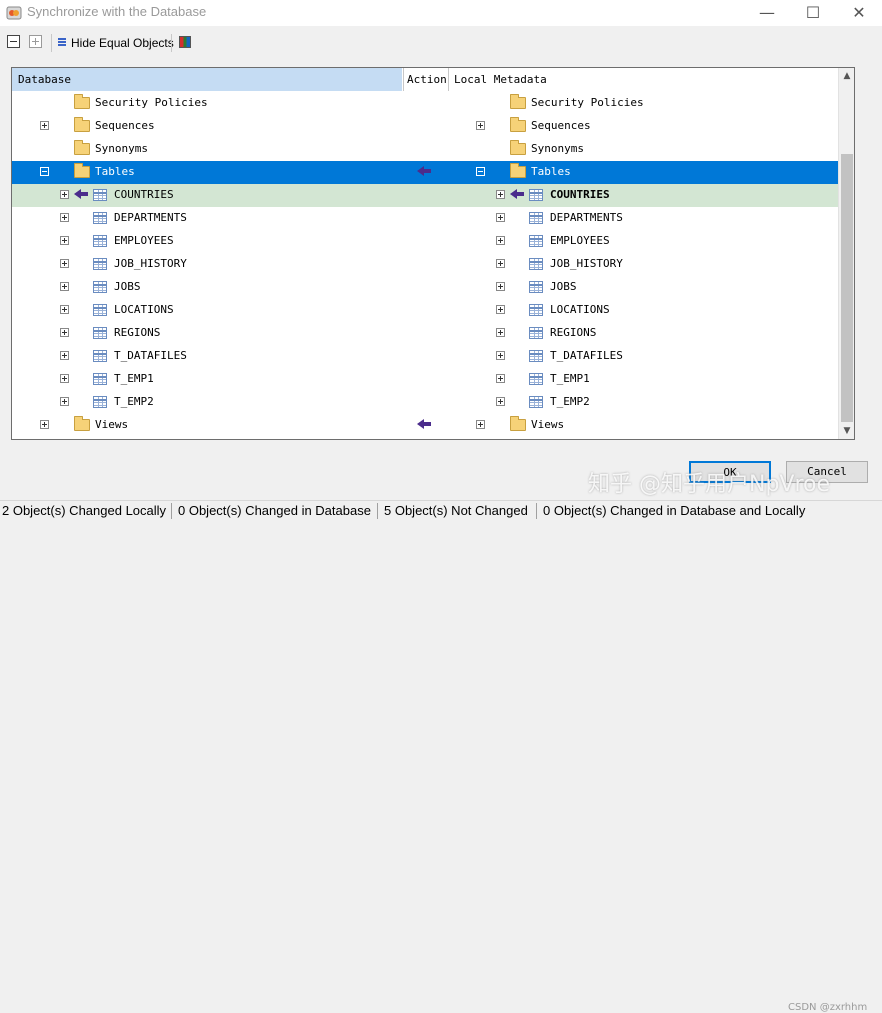 This screenshot has height=1013, width=882. What do you see at coordinates (456, 510) in the screenshot?
I see `status-not-changed: 5 Object(s) Not Changed` at bounding box center [456, 510].